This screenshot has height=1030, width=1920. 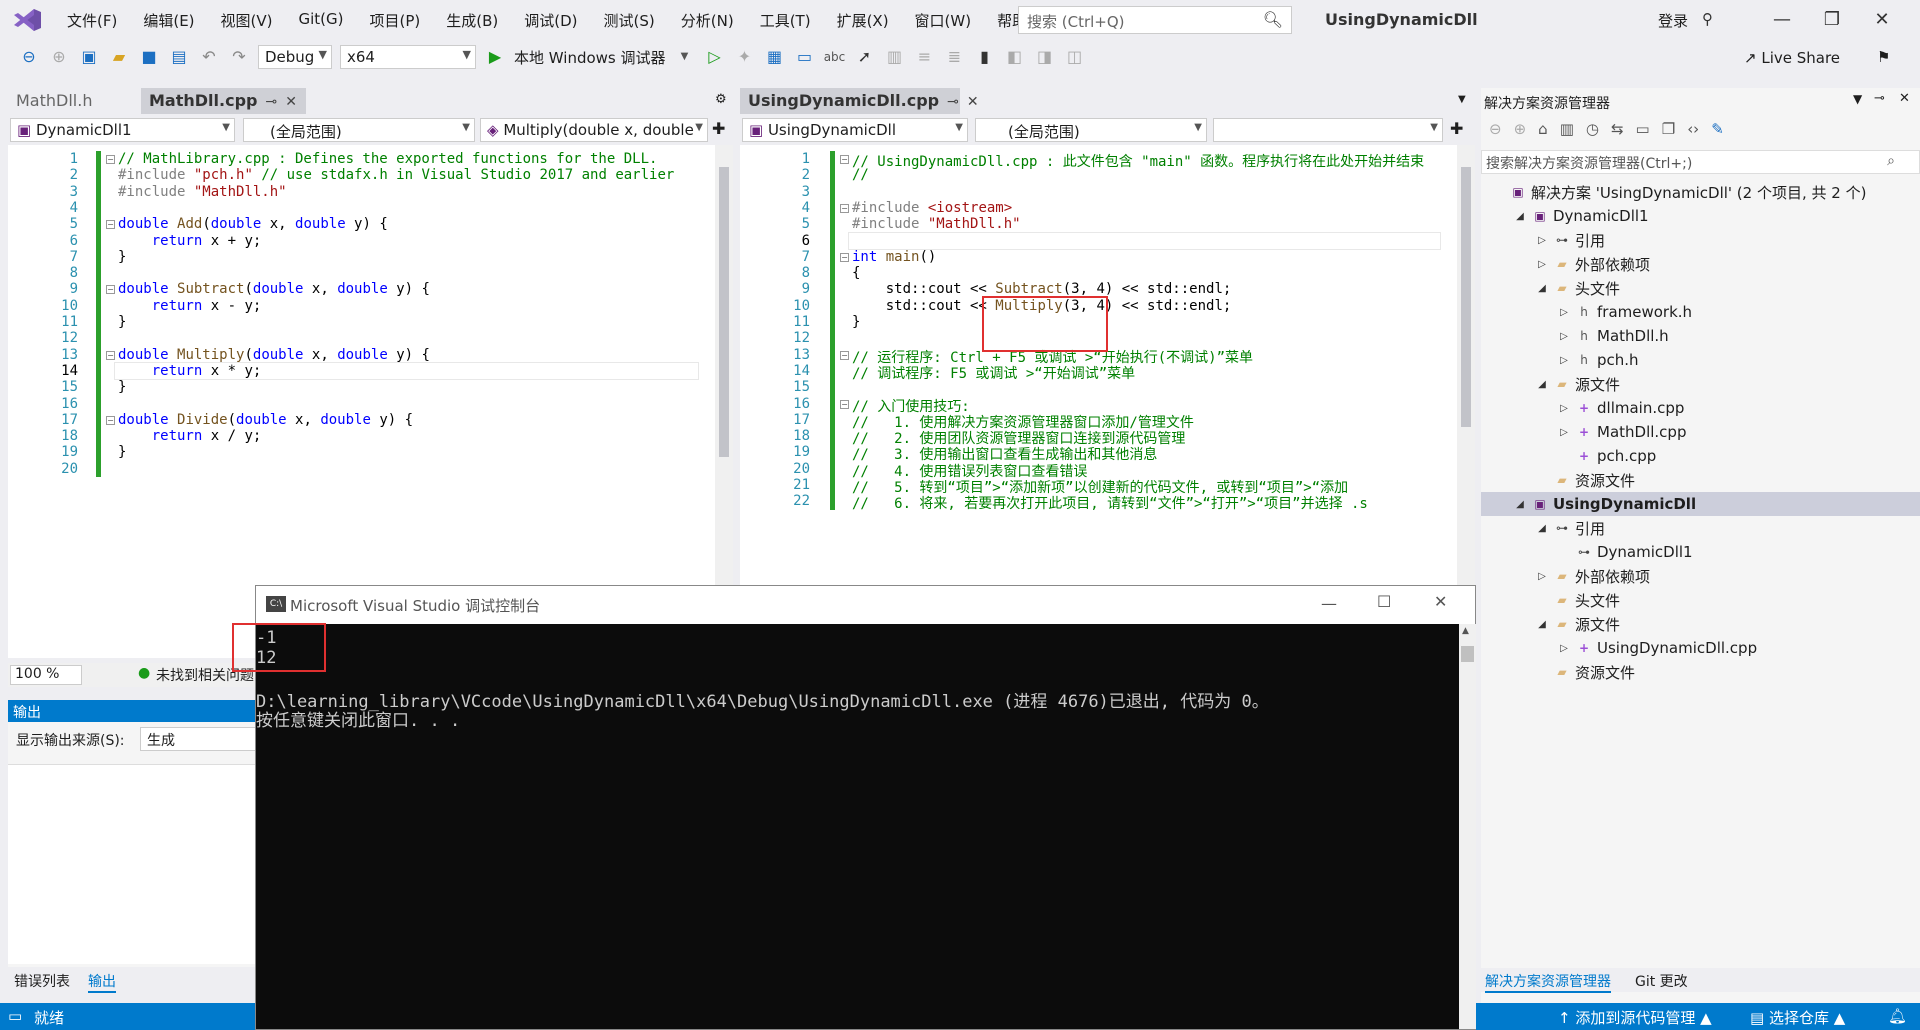 I want to click on tree-item: + pch.cpp, so click(x=1700, y=456).